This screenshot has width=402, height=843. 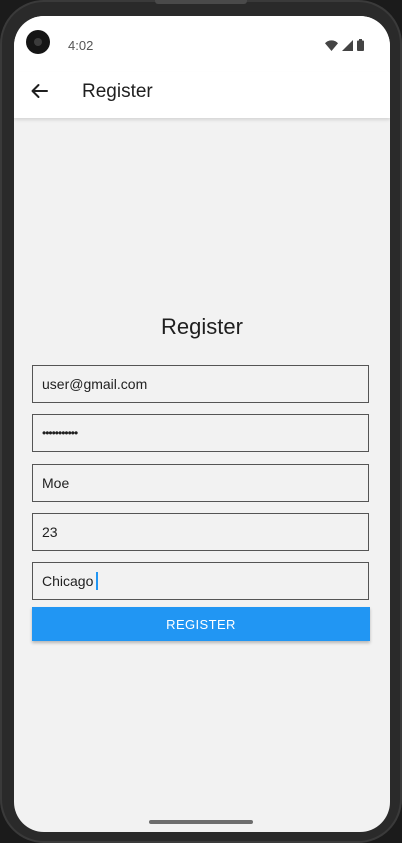 I want to click on front-camera, so click(x=38, y=42).